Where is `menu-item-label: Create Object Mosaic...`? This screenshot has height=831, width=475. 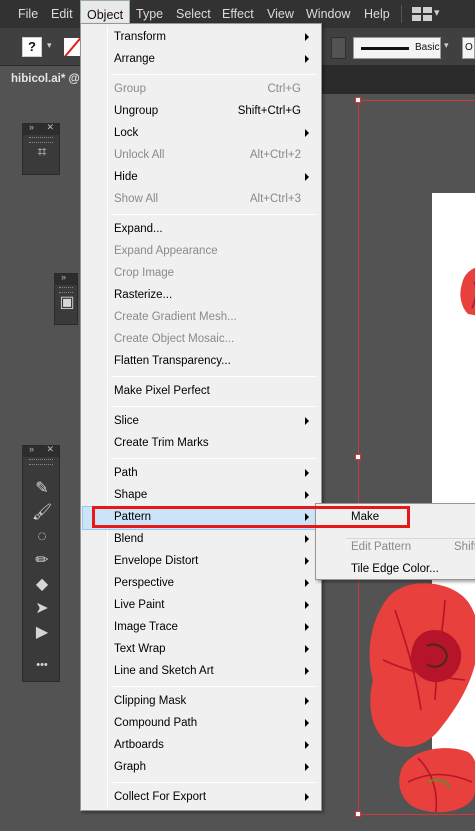
menu-item-label: Create Object Mosaic... is located at coordinates (174, 339).